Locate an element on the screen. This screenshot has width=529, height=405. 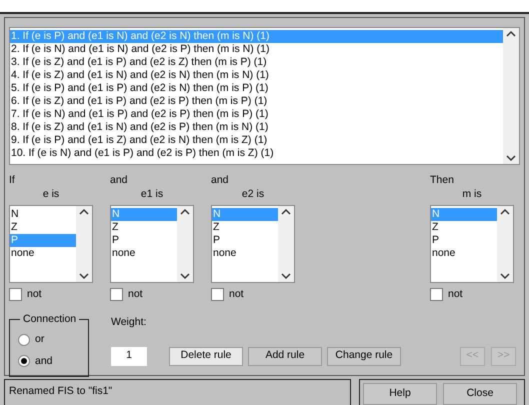
rule-item: 10. If (e is N) and (e1 is P) and (e2 is P) then (m is Z) (1) is located at coordinates (256, 153).